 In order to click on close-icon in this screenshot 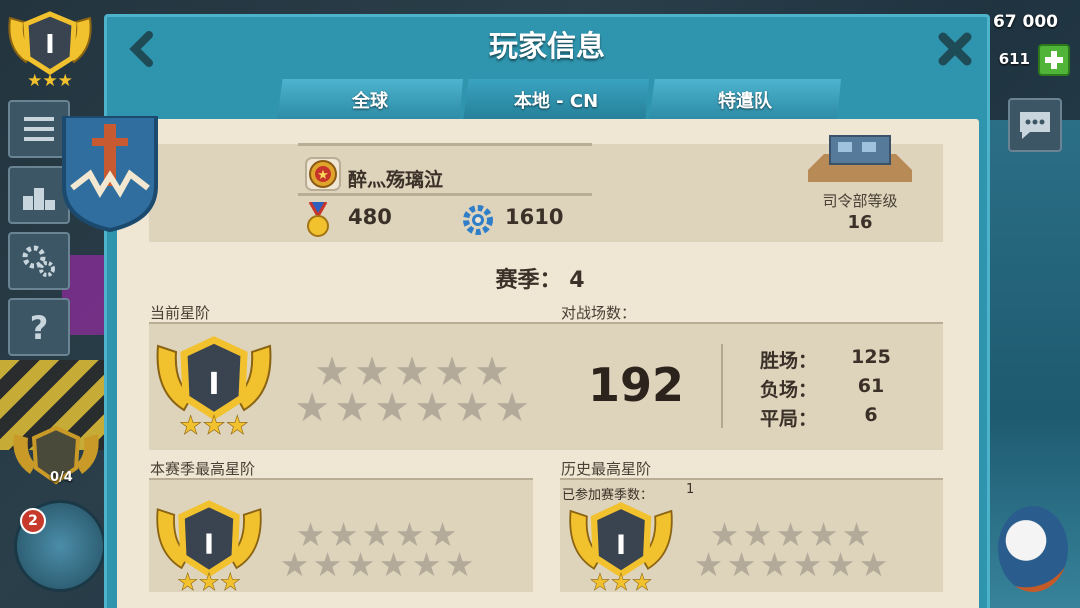, I will do `click(955, 49)`.